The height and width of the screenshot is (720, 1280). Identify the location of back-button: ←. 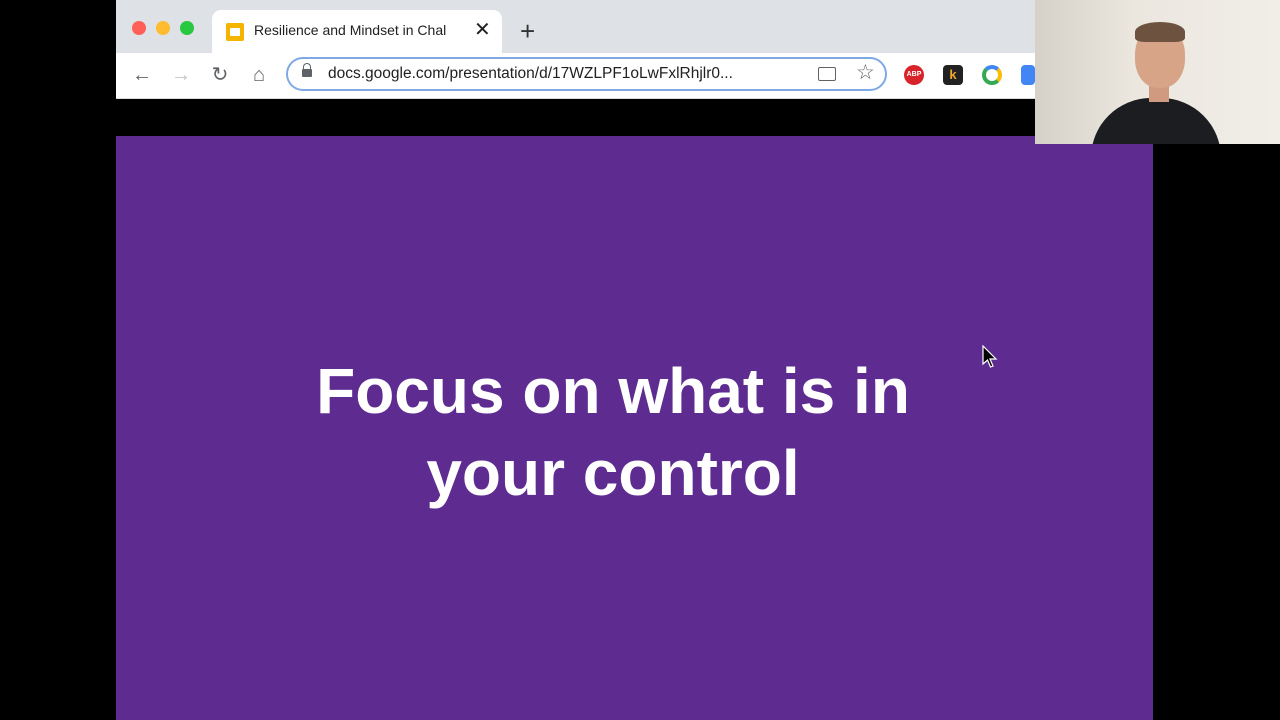
(142, 75).